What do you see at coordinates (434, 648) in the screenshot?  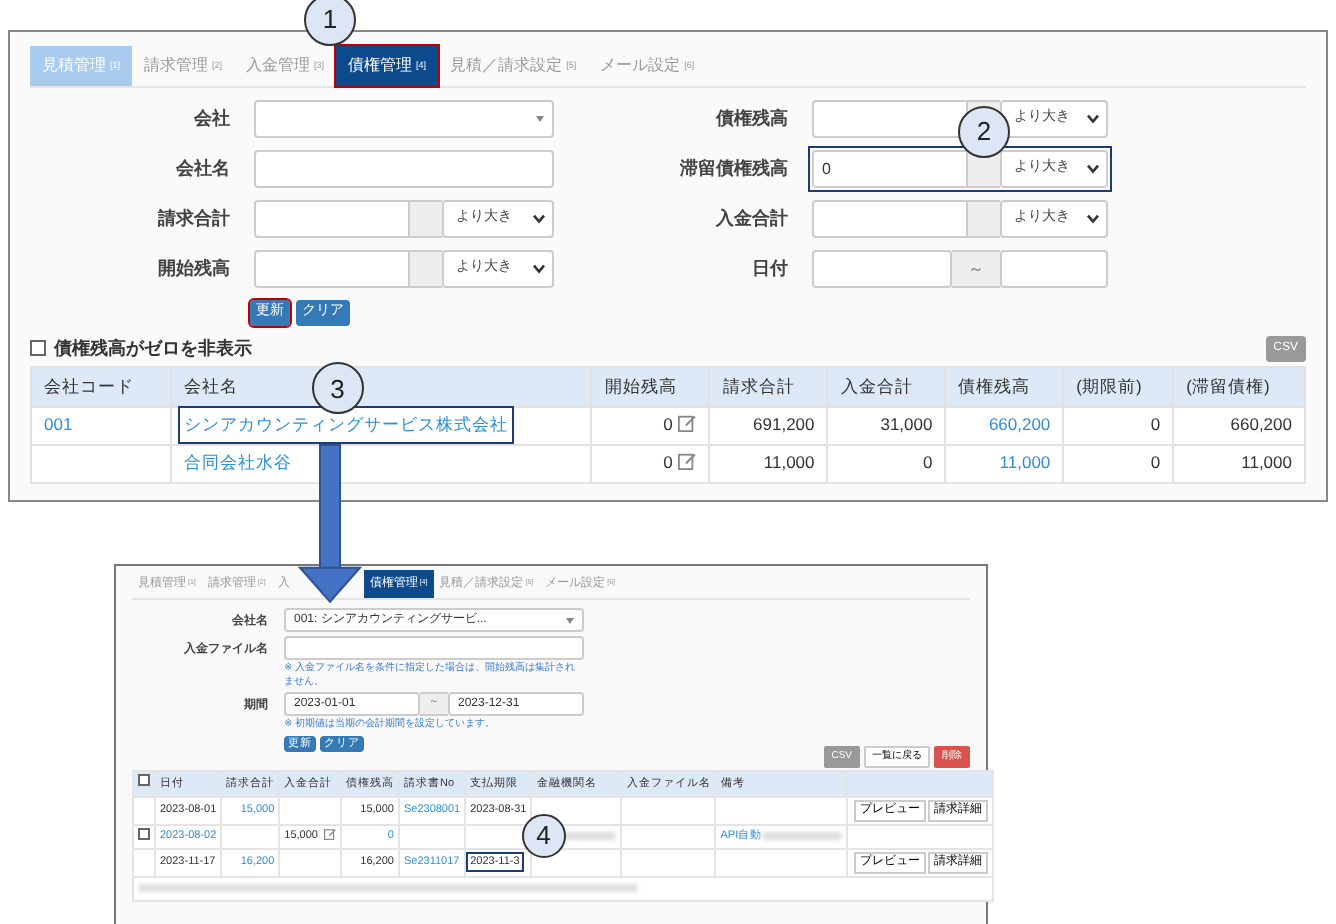 I see `file-name-field` at bounding box center [434, 648].